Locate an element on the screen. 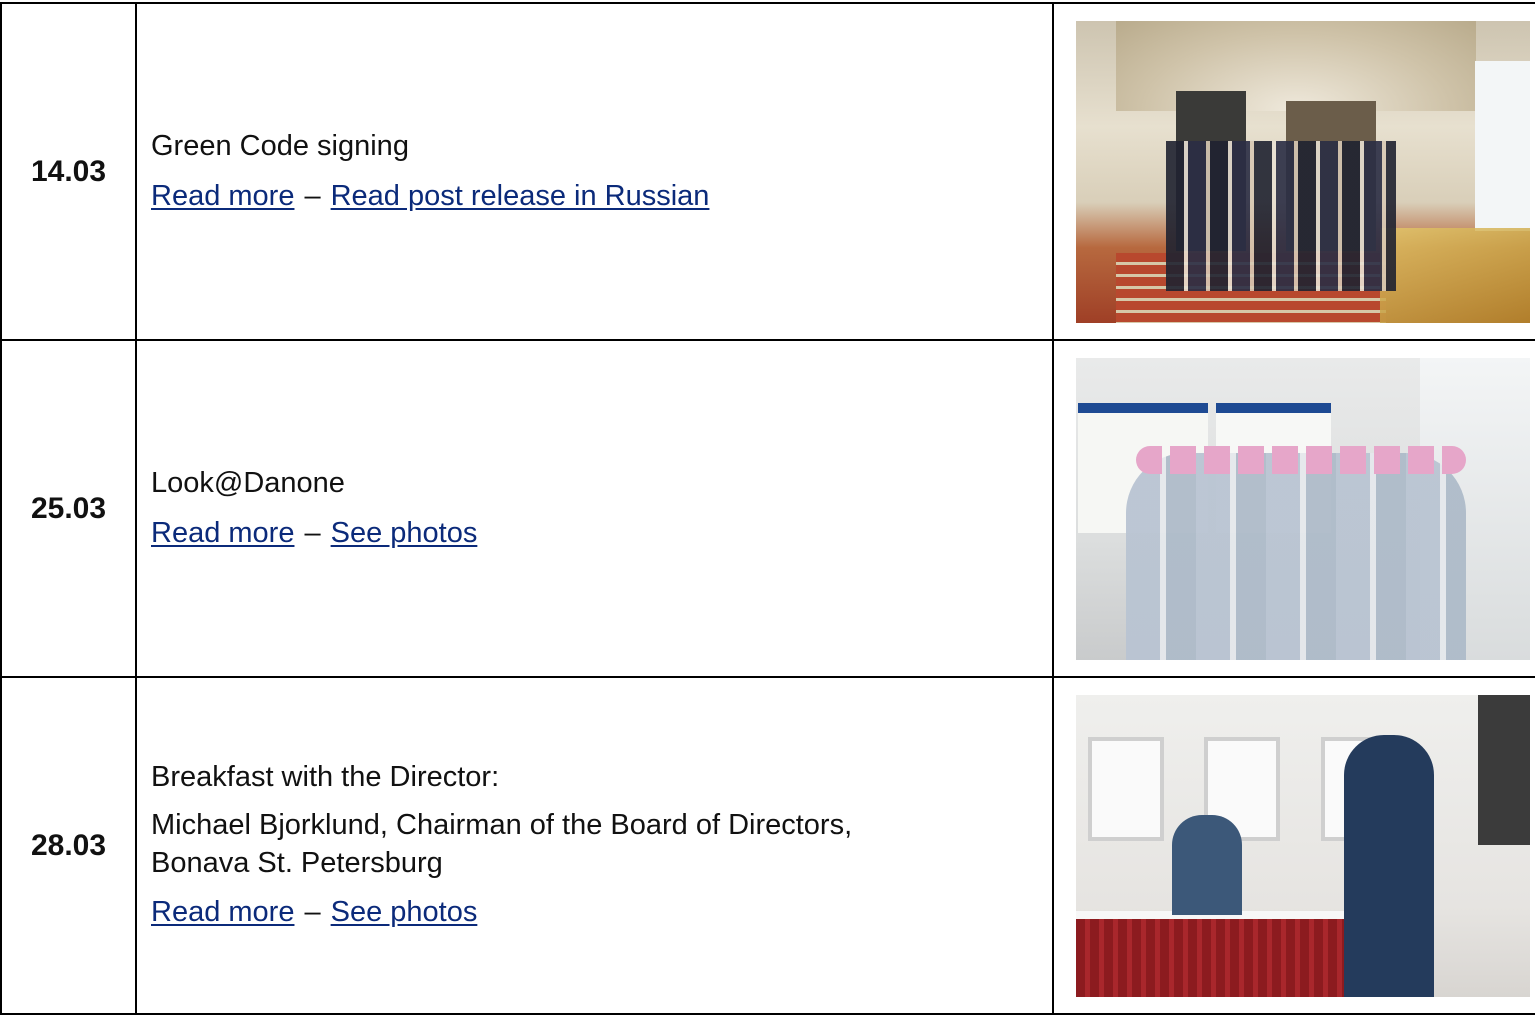 This screenshot has height=1017, width=1535. event-title: Green Code signing is located at coordinates (280, 145).